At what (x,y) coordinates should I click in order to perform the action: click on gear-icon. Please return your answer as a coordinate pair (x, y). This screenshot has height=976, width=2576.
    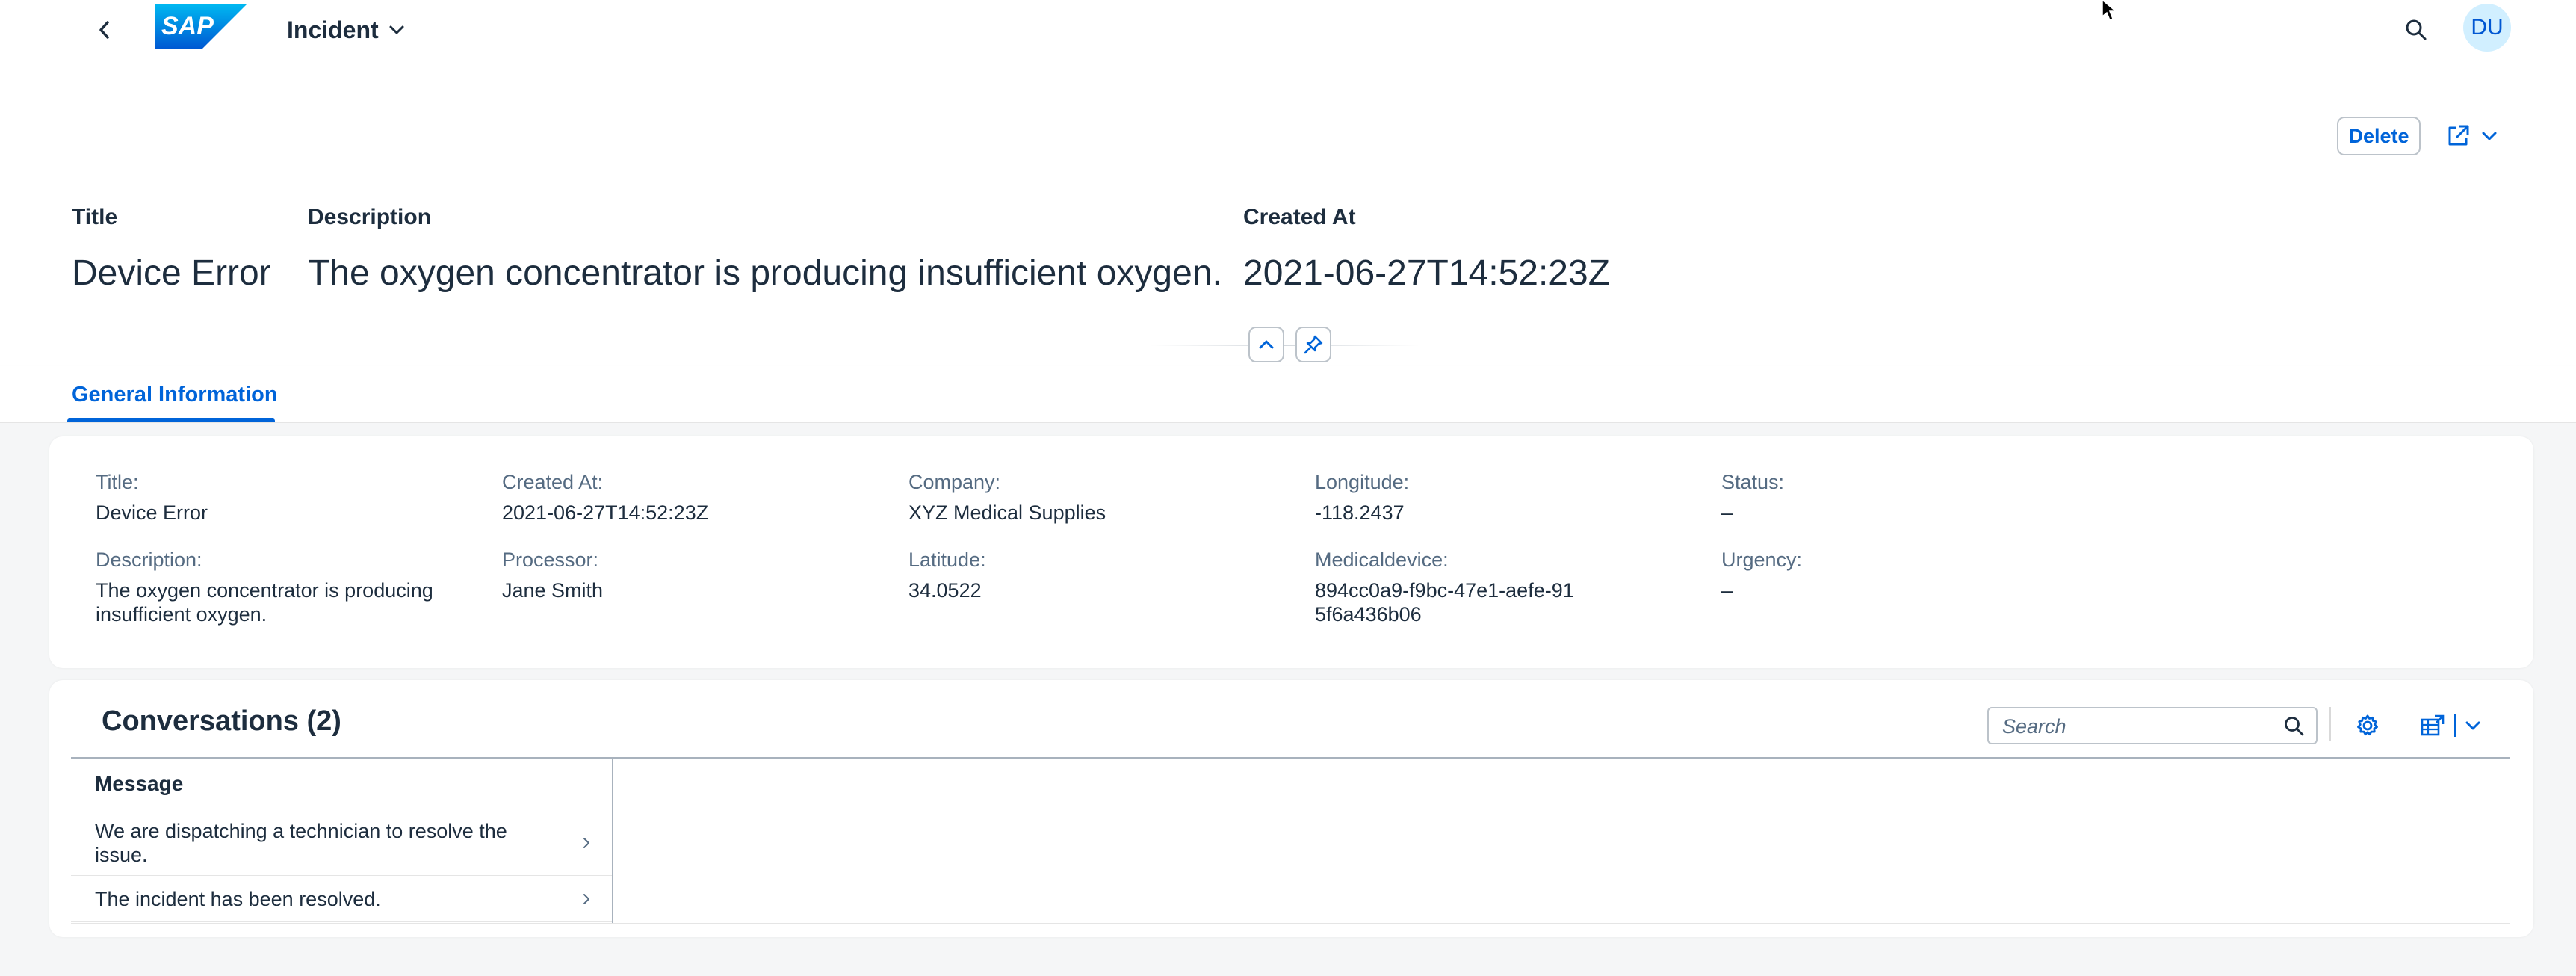
    Looking at the image, I should click on (2367, 725).